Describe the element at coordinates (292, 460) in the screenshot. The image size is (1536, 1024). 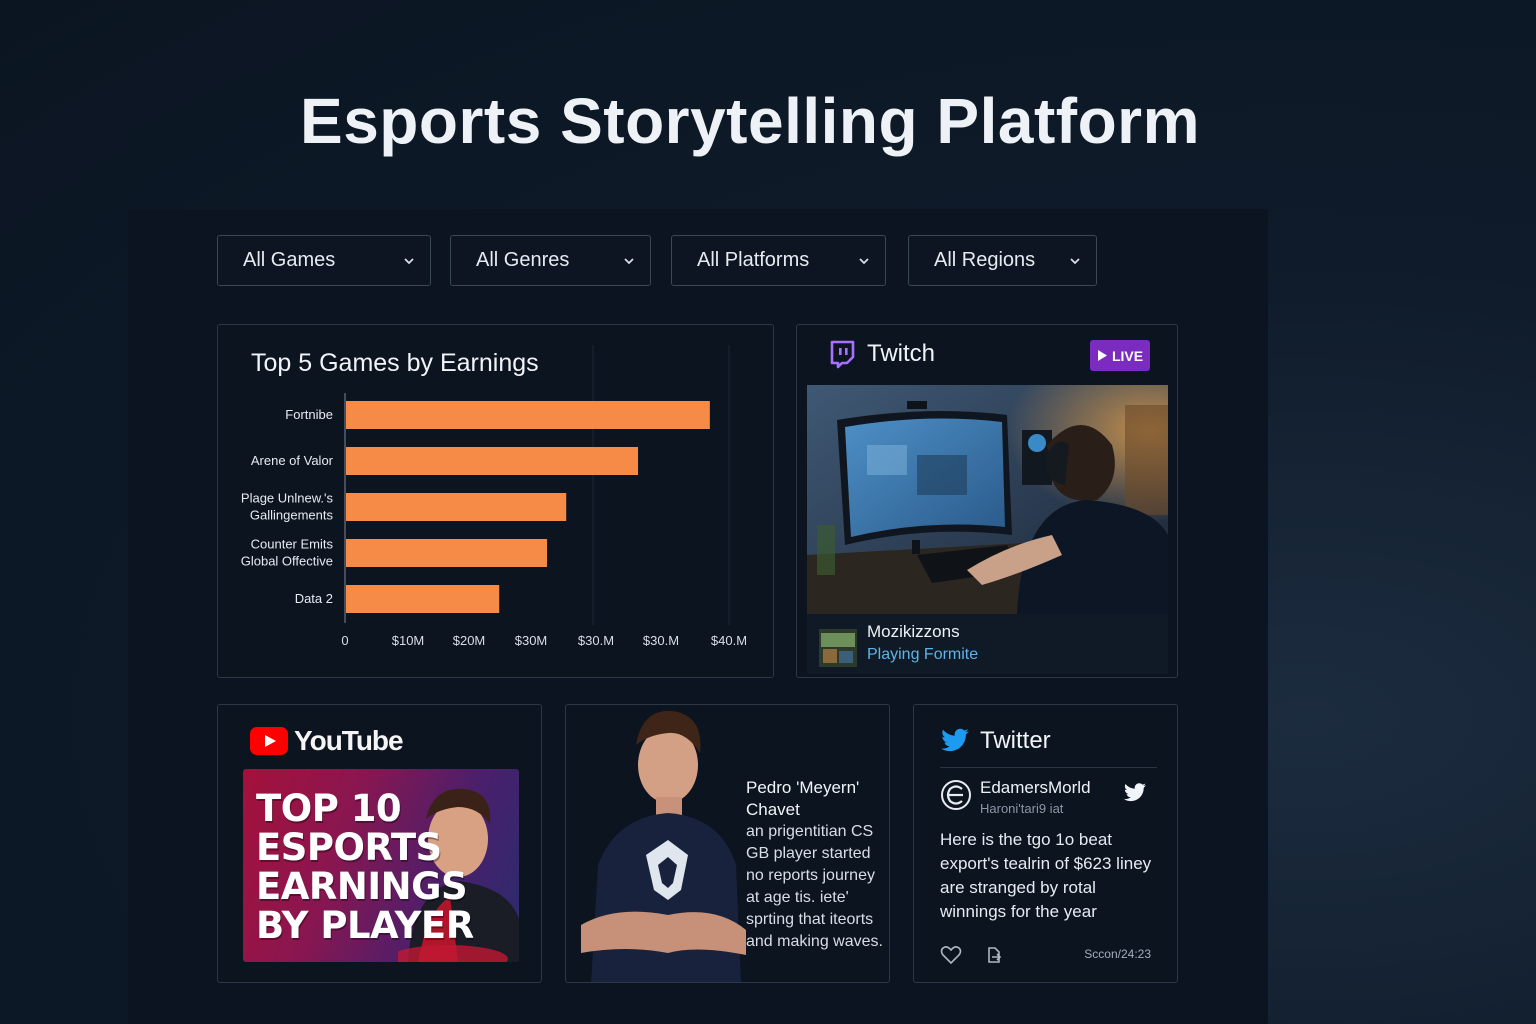
I see `category-label: Arene of Valor` at that location.